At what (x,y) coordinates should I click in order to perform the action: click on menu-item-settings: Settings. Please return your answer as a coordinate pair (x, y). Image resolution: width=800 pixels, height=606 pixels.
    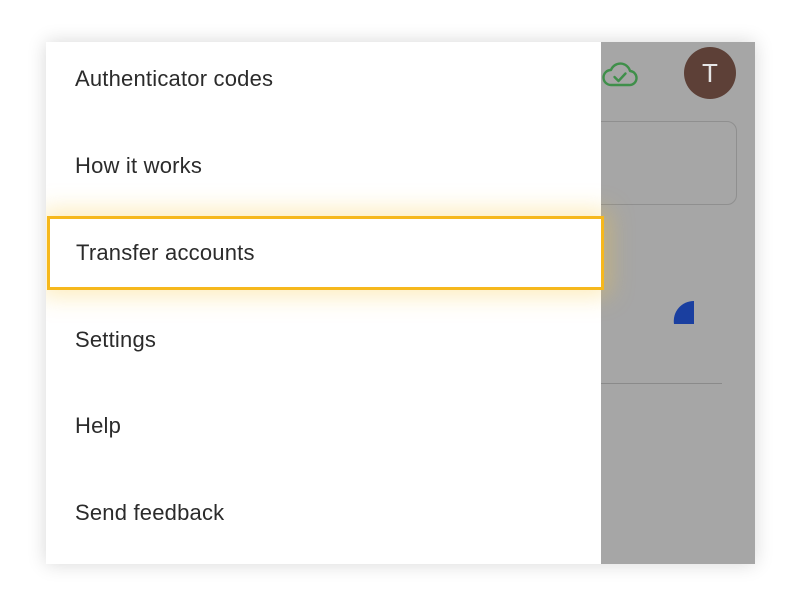
    Looking at the image, I should click on (323, 340).